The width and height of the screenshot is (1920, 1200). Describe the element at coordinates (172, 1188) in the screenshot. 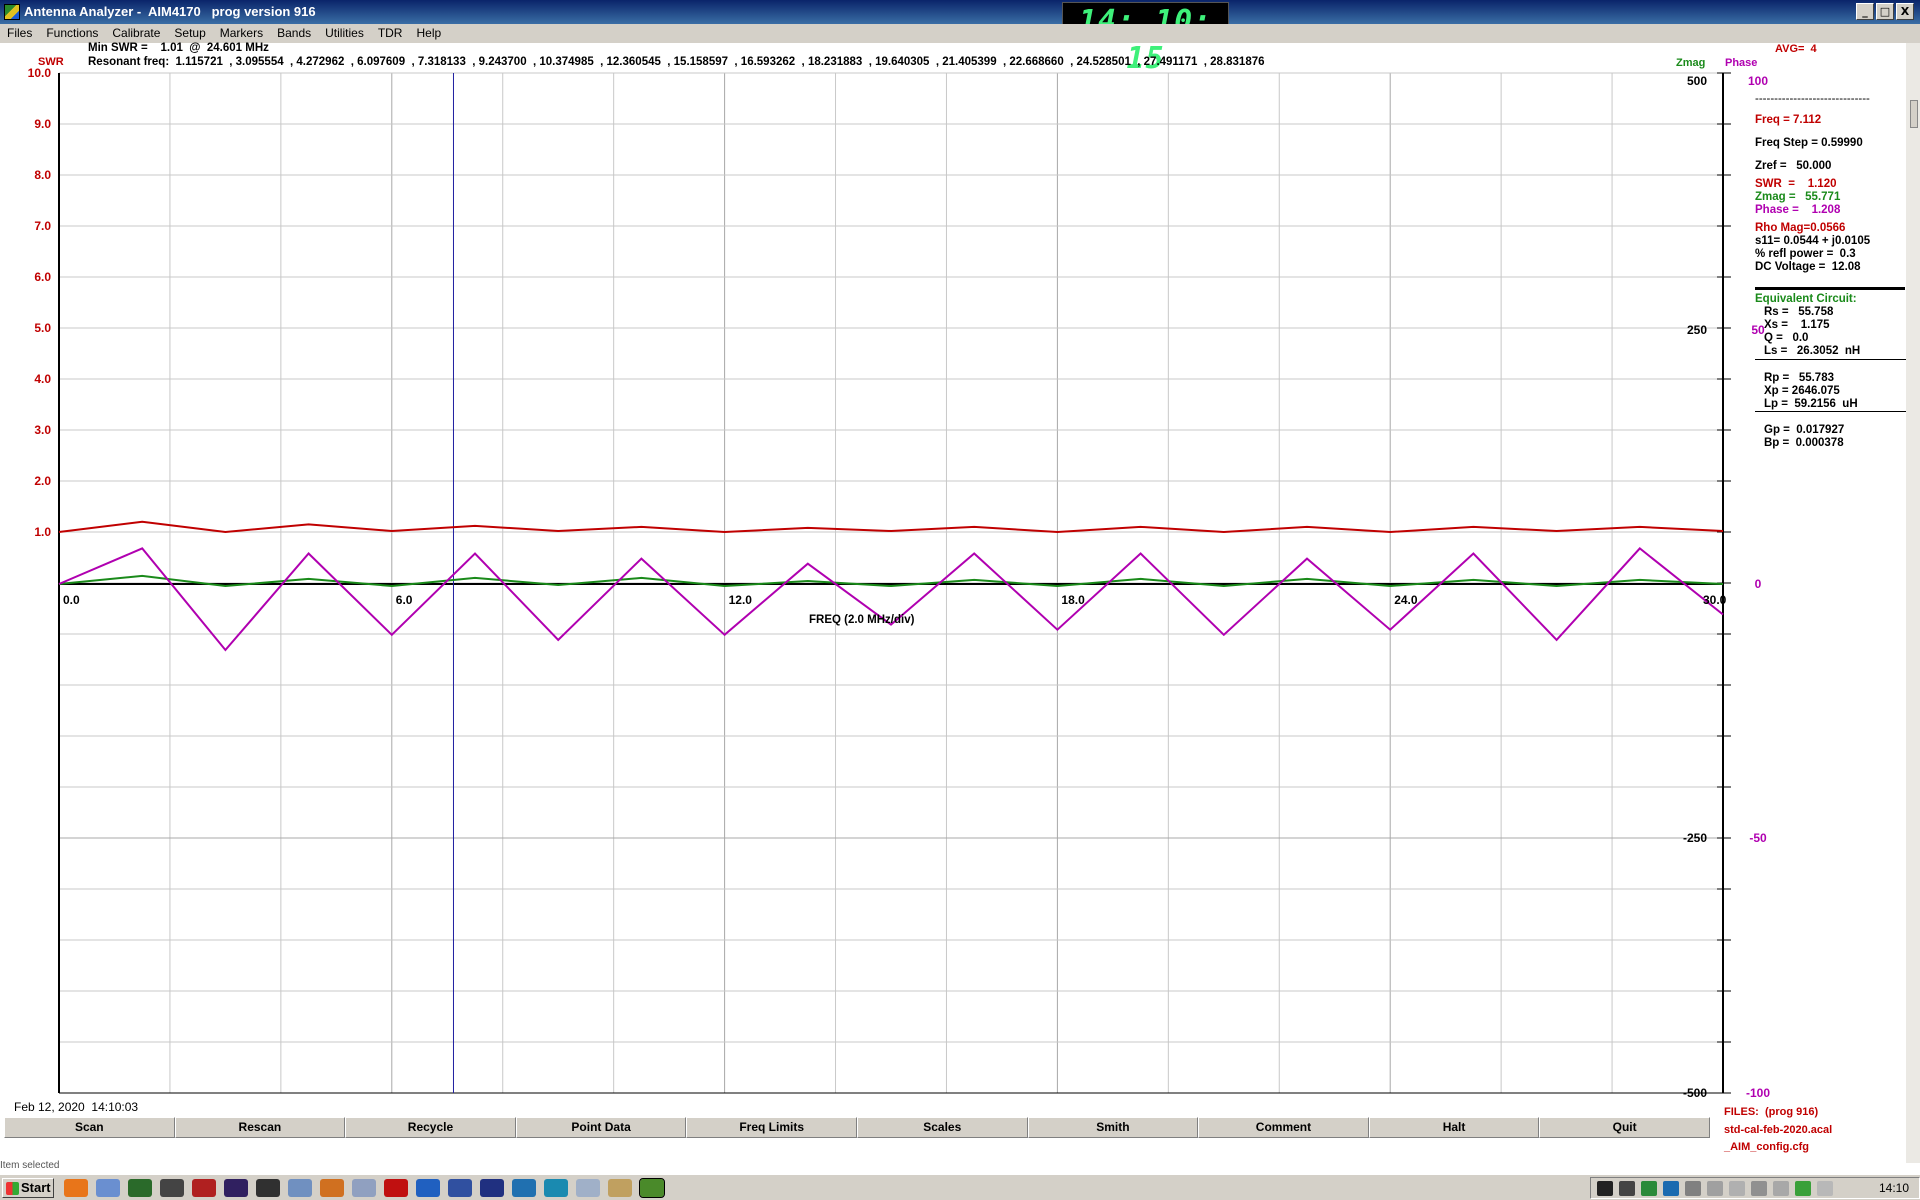

I see `settings-app-icon` at that location.